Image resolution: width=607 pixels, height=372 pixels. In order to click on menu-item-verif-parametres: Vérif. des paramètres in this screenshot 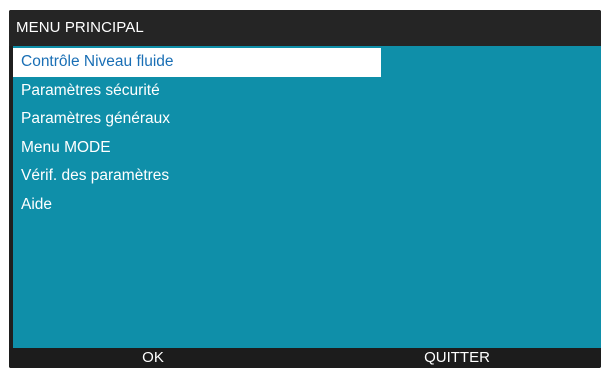, I will do `click(197, 176)`.